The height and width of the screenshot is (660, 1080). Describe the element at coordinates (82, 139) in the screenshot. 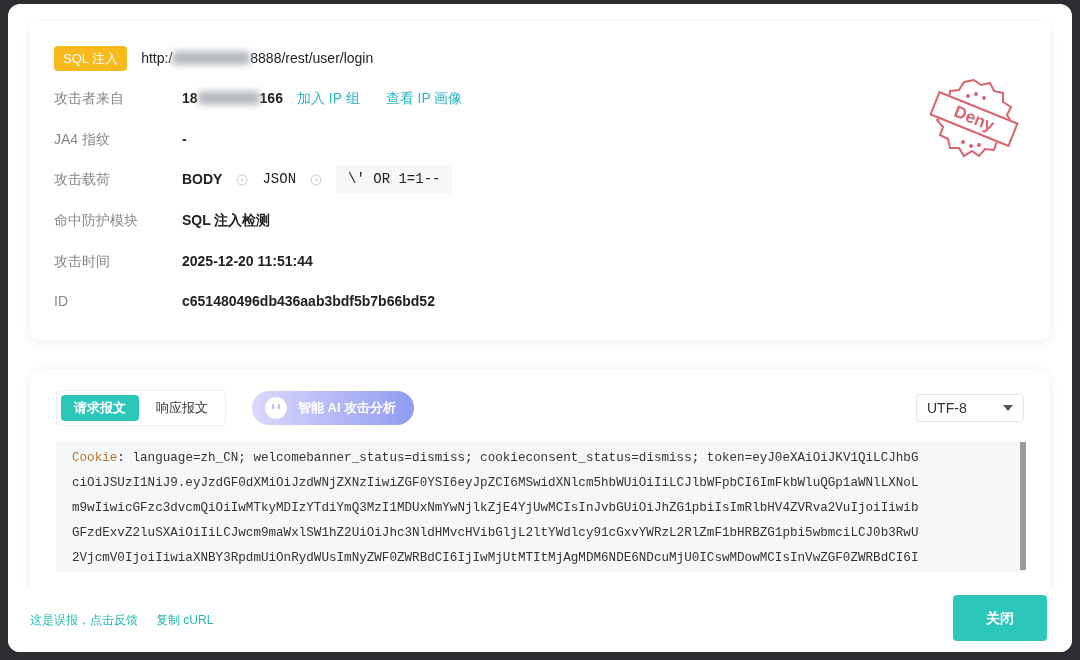

I see `field-label: JA4 指纹` at that location.